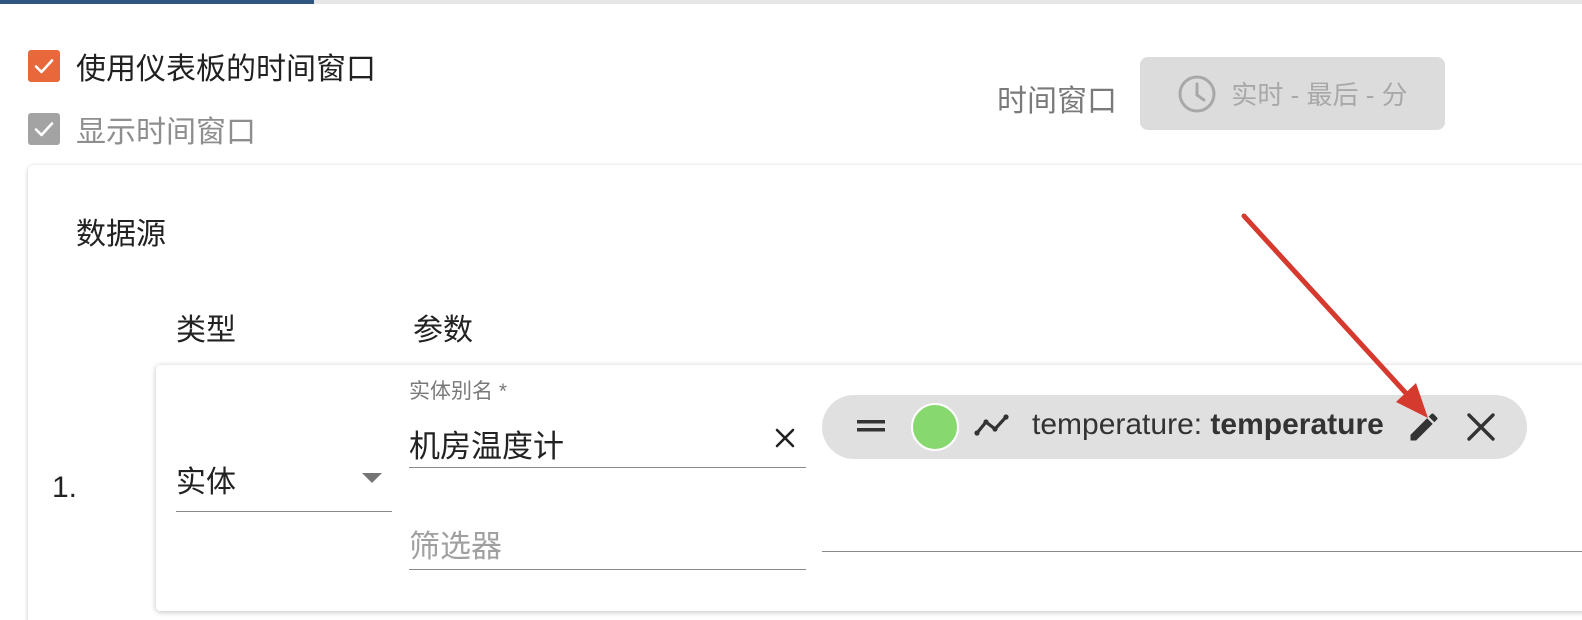  I want to click on timewindow-button-text: 实时 - 最后 - 分, so click(1319, 95).